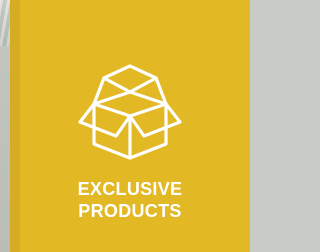 The image size is (320, 252). I want to click on tile-title-line-1: EXCLUSIVE, so click(130, 189).